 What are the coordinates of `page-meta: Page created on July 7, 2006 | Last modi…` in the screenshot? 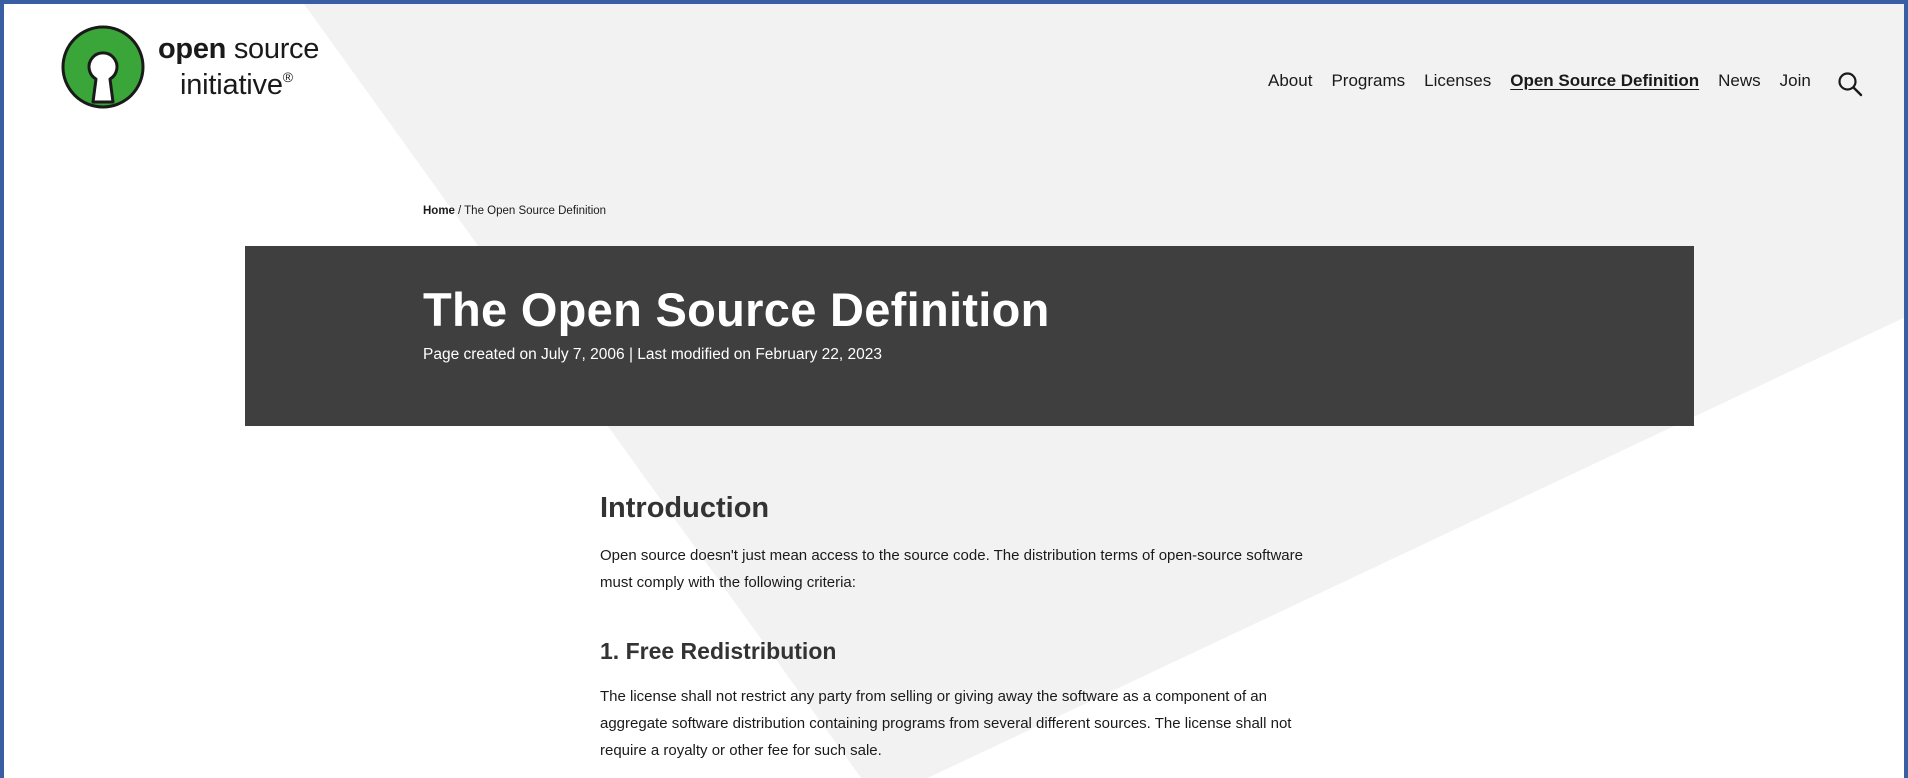 It's located at (652, 354).